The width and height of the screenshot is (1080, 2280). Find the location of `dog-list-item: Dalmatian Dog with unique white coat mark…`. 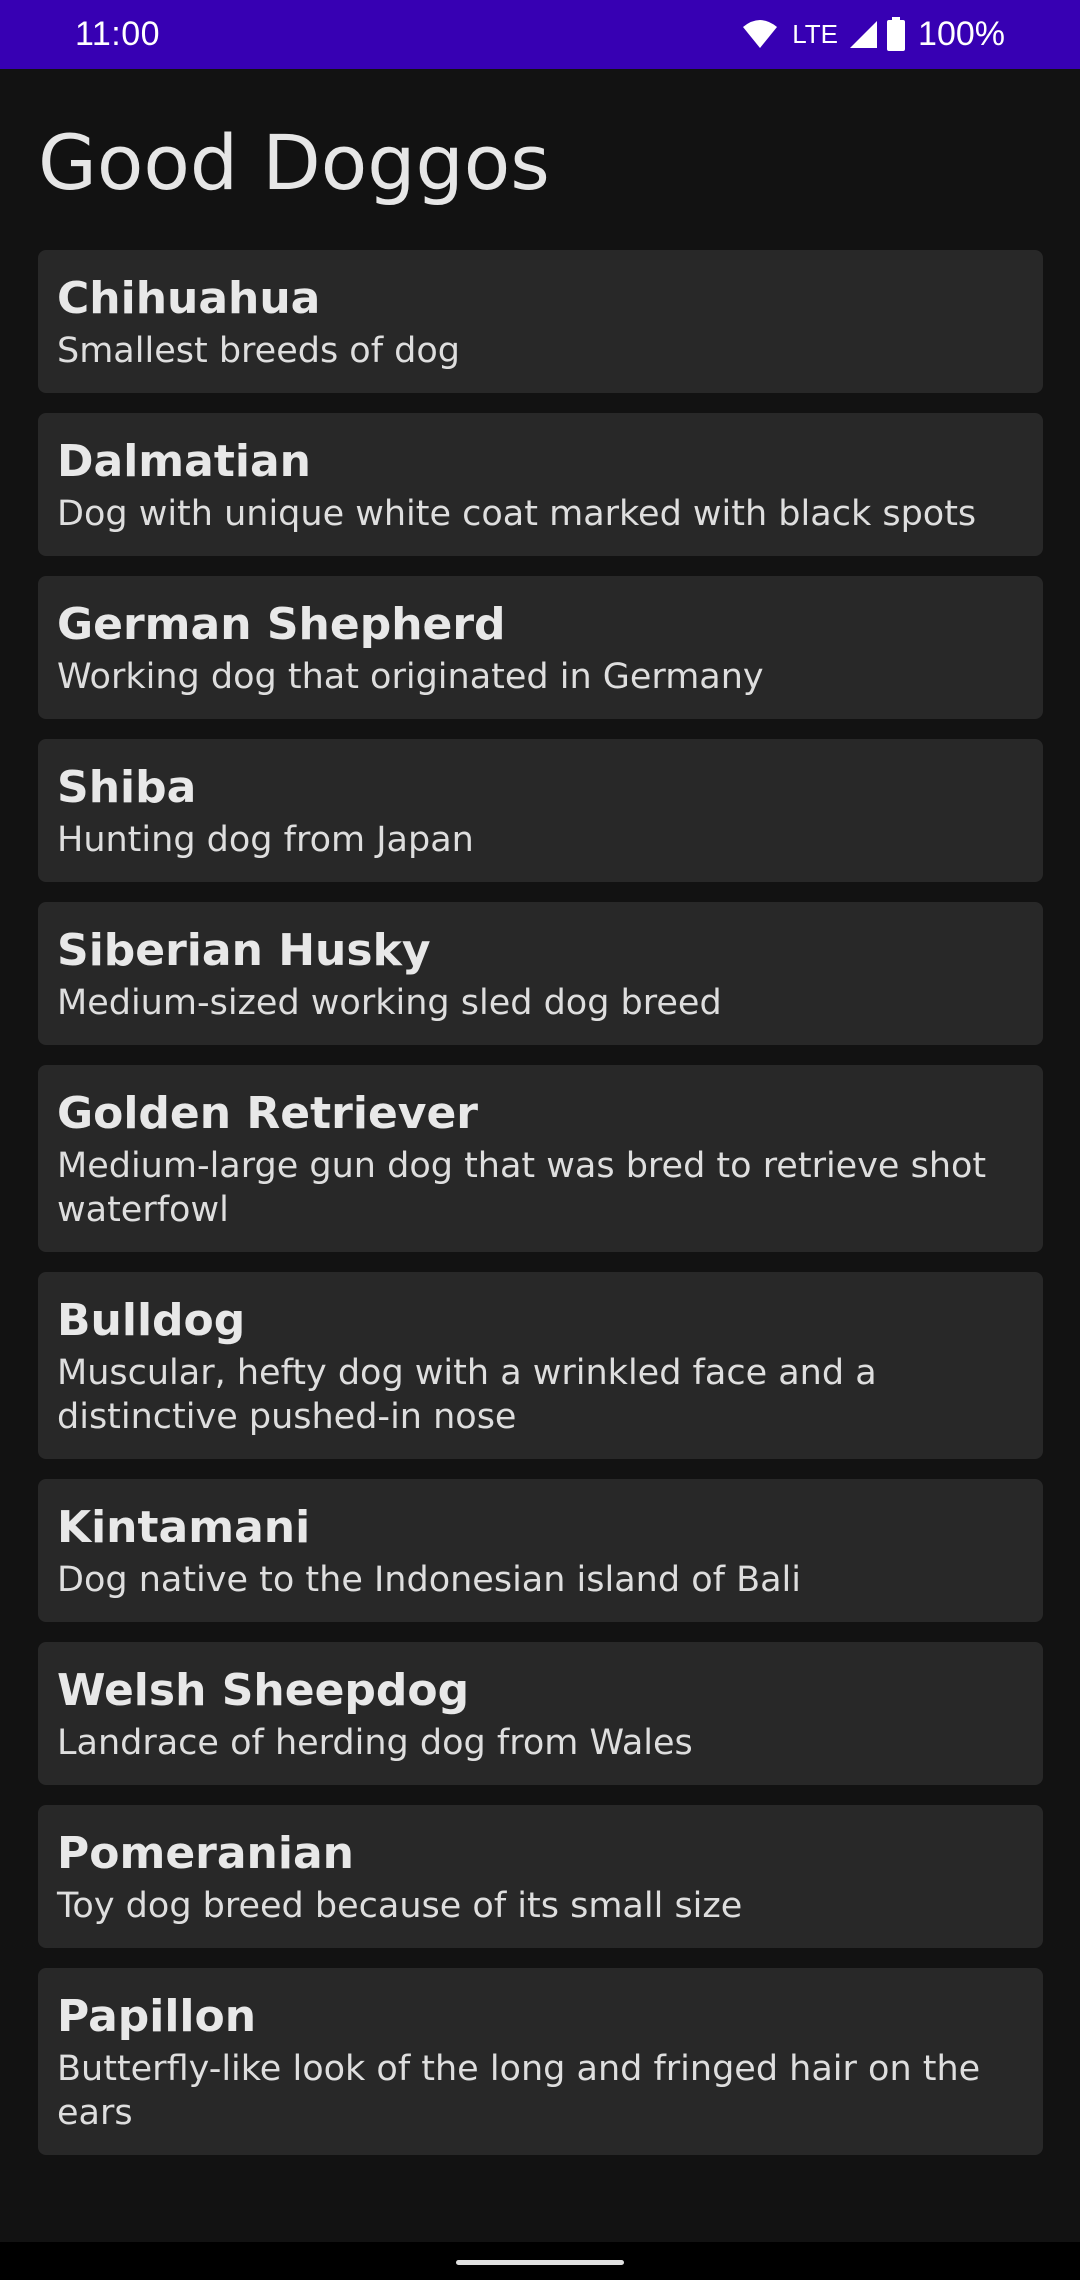

dog-list-item: Dalmatian Dog with unique white coat mark… is located at coordinates (540, 484).